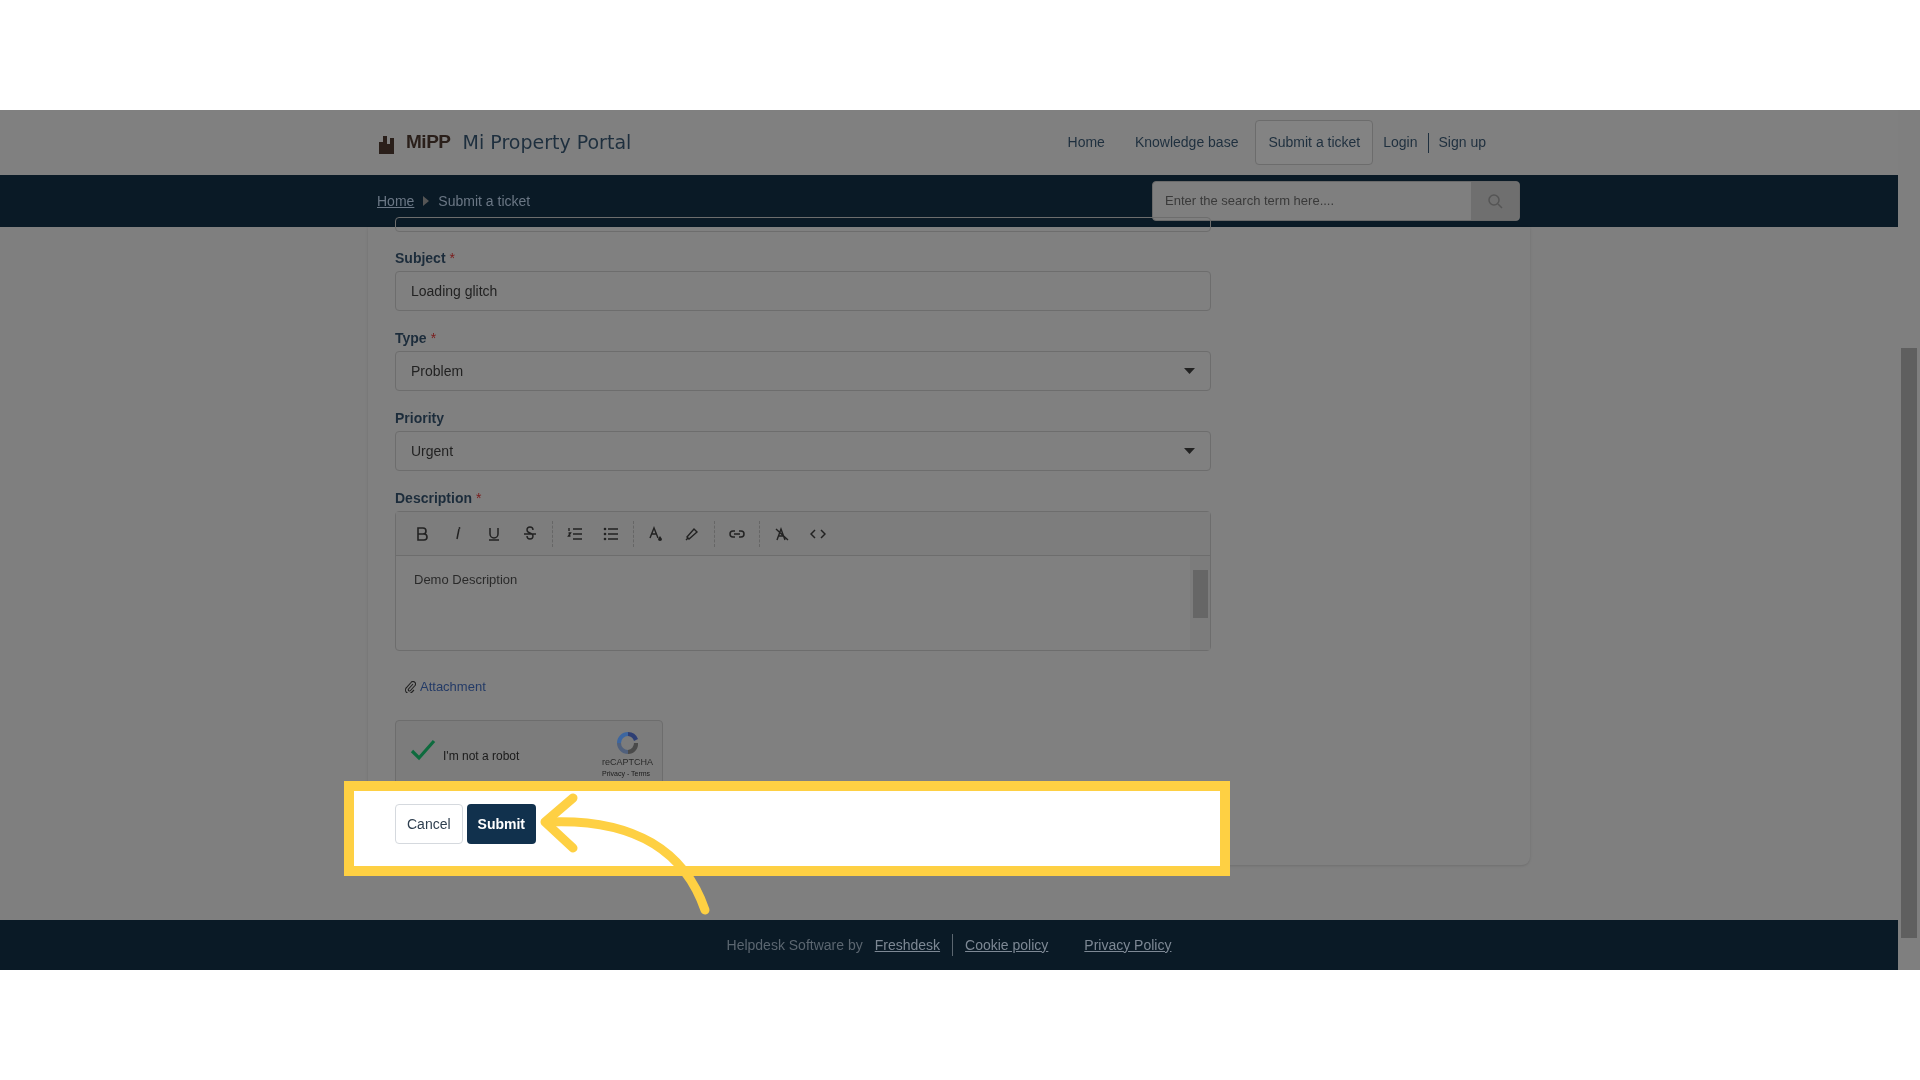 This screenshot has width=1920, height=1080. What do you see at coordinates (1007, 945) in the screenshot?
I see `footer-link: Cookie policy` at bounding box center [1007, 945].